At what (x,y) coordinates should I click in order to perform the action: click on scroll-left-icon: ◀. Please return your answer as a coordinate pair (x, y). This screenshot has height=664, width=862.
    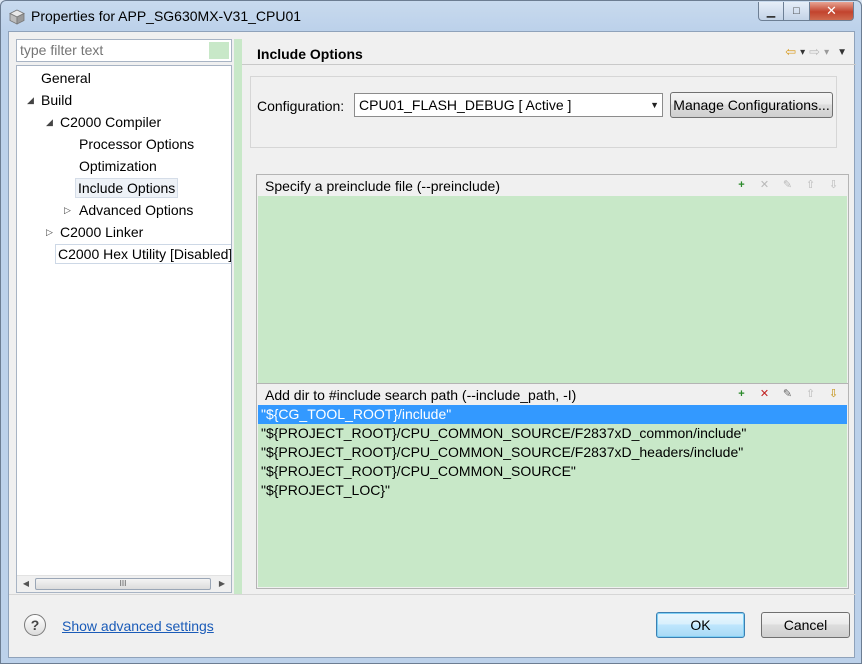
    Looking at the image, I should click on (26, 584).